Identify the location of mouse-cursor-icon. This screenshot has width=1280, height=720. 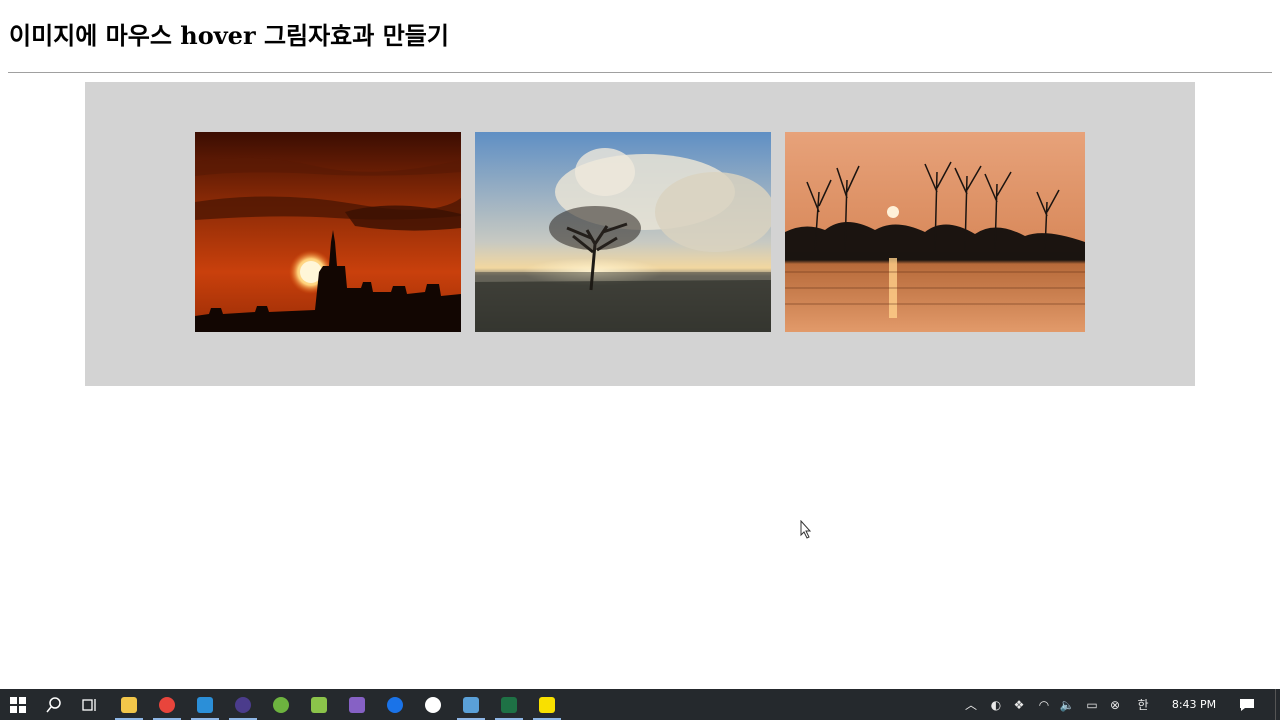
(806, 529).